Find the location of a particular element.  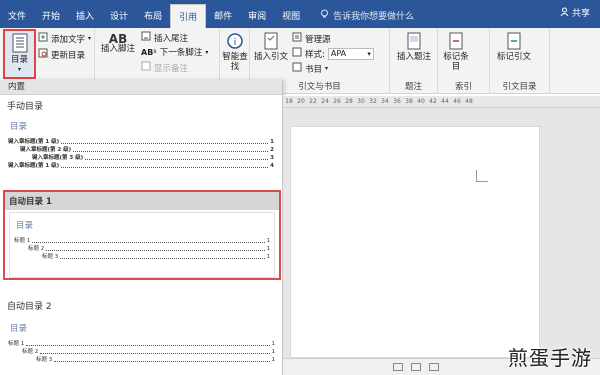

read-mode-button is located at coordinates (398, 367).